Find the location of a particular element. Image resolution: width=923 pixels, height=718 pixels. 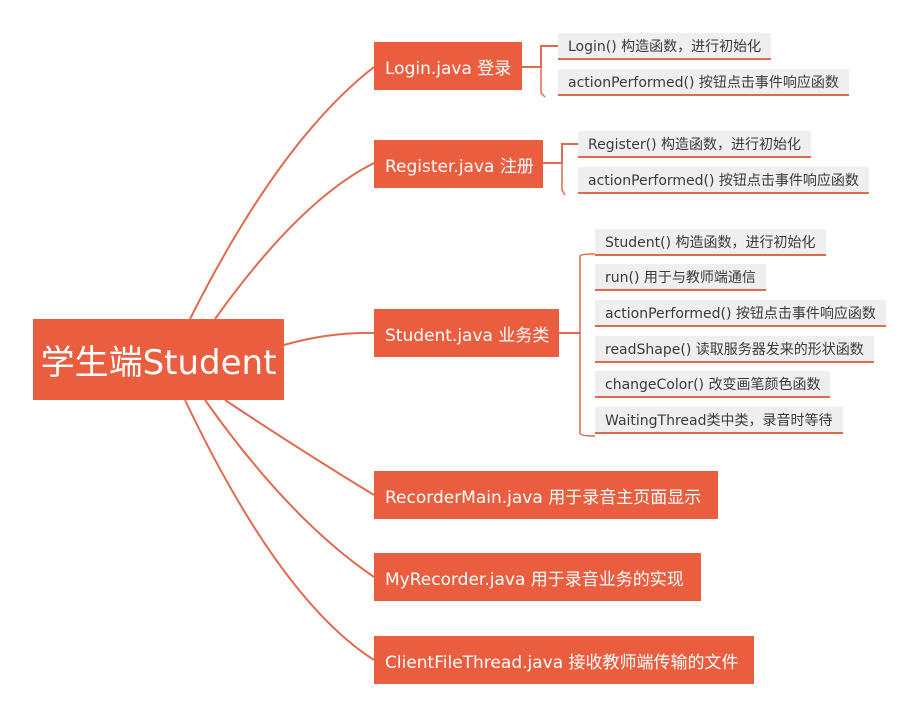

branch-register: Register.java 注册 is located at coordinates (458, 164).